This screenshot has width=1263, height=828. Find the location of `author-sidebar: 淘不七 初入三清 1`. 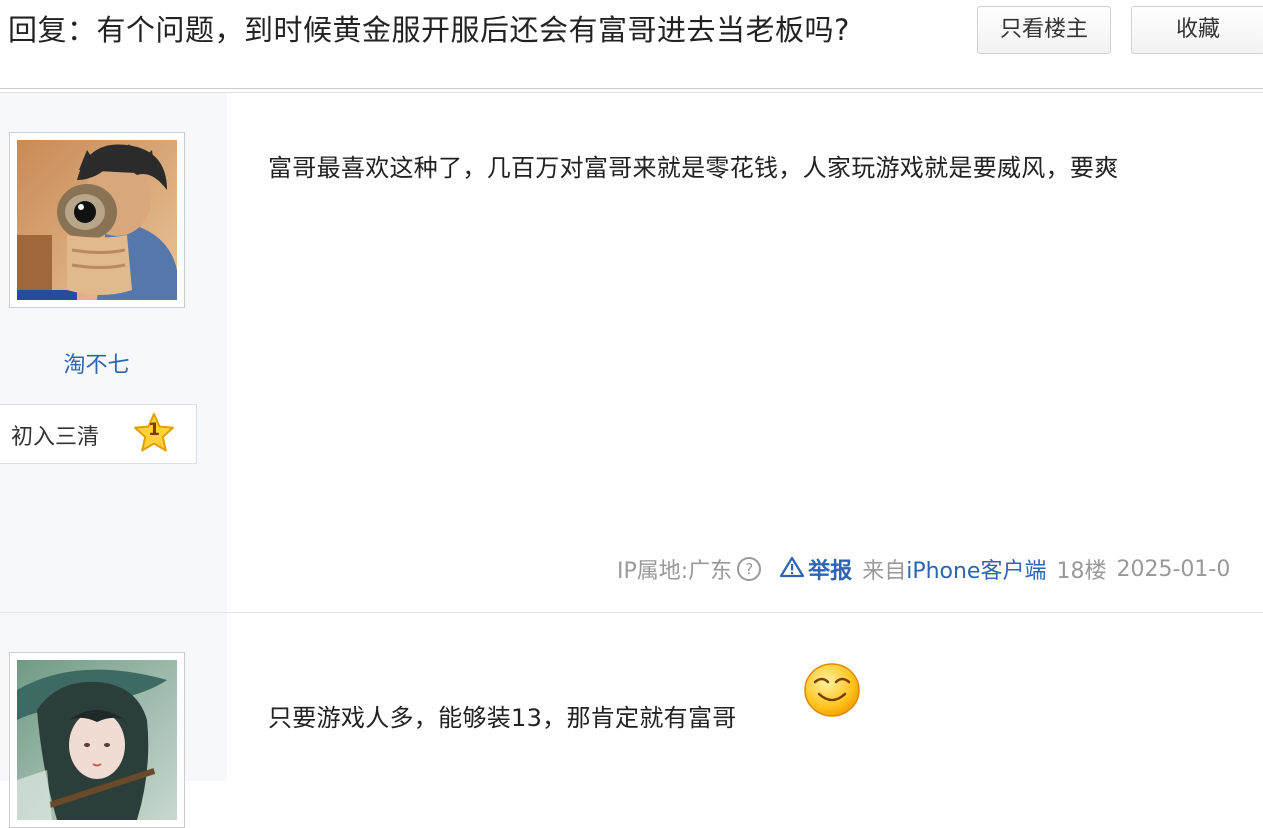

author-sidebar: 淘不七 初入三清 1 is located at coordinates (113, 352).